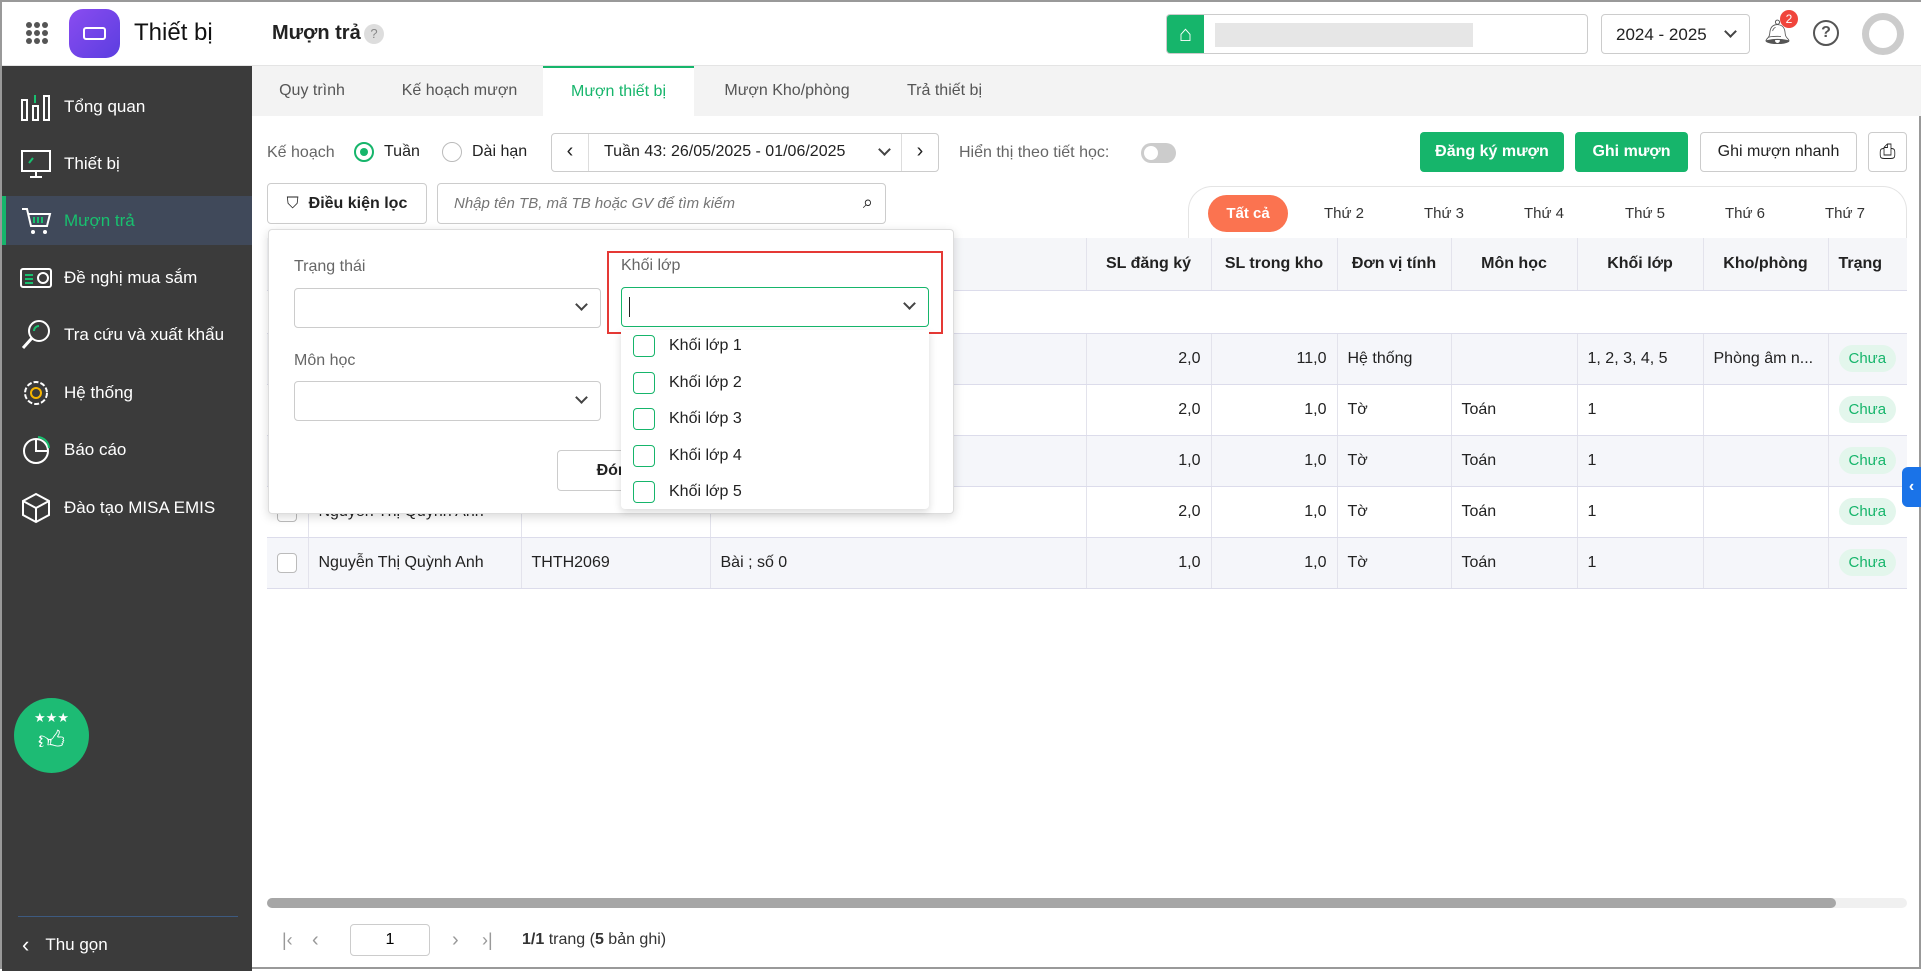 Image resolution: width=1921 pixels, height=971 pixels. What do you see at coordinates (364, 152) in the screenshot?
I see `radio-checked-icon` at bounding box center [364, 152].